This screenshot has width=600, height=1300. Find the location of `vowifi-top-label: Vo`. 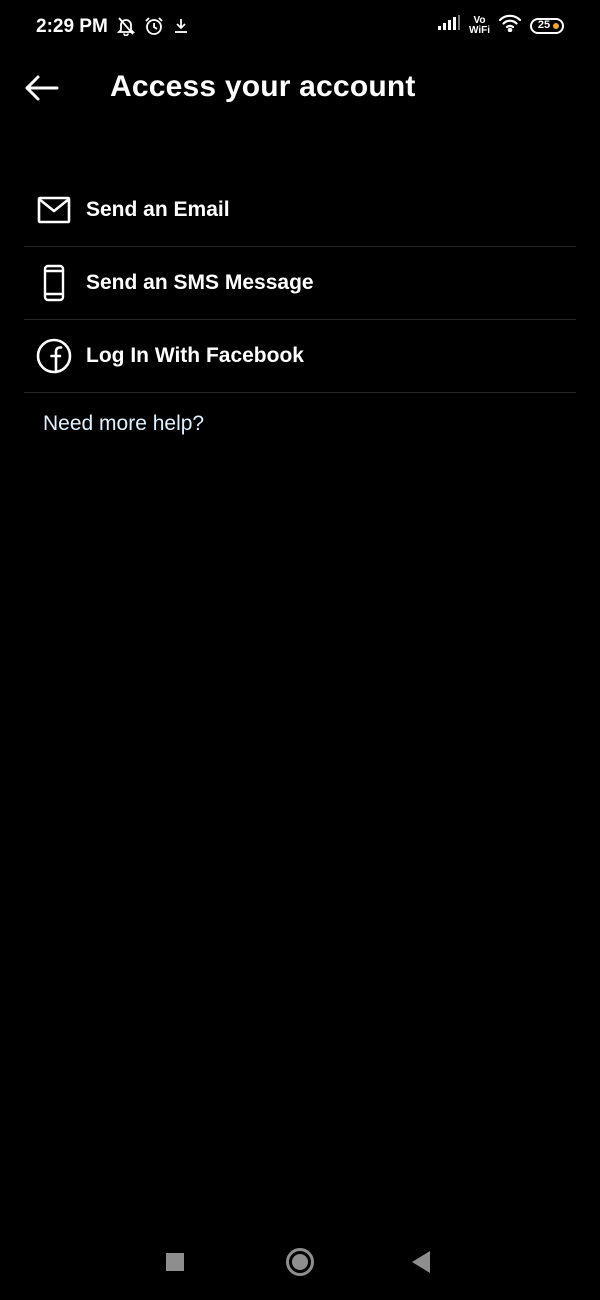

vowifi-top-label: Vo is located at coordinates (479, 20).